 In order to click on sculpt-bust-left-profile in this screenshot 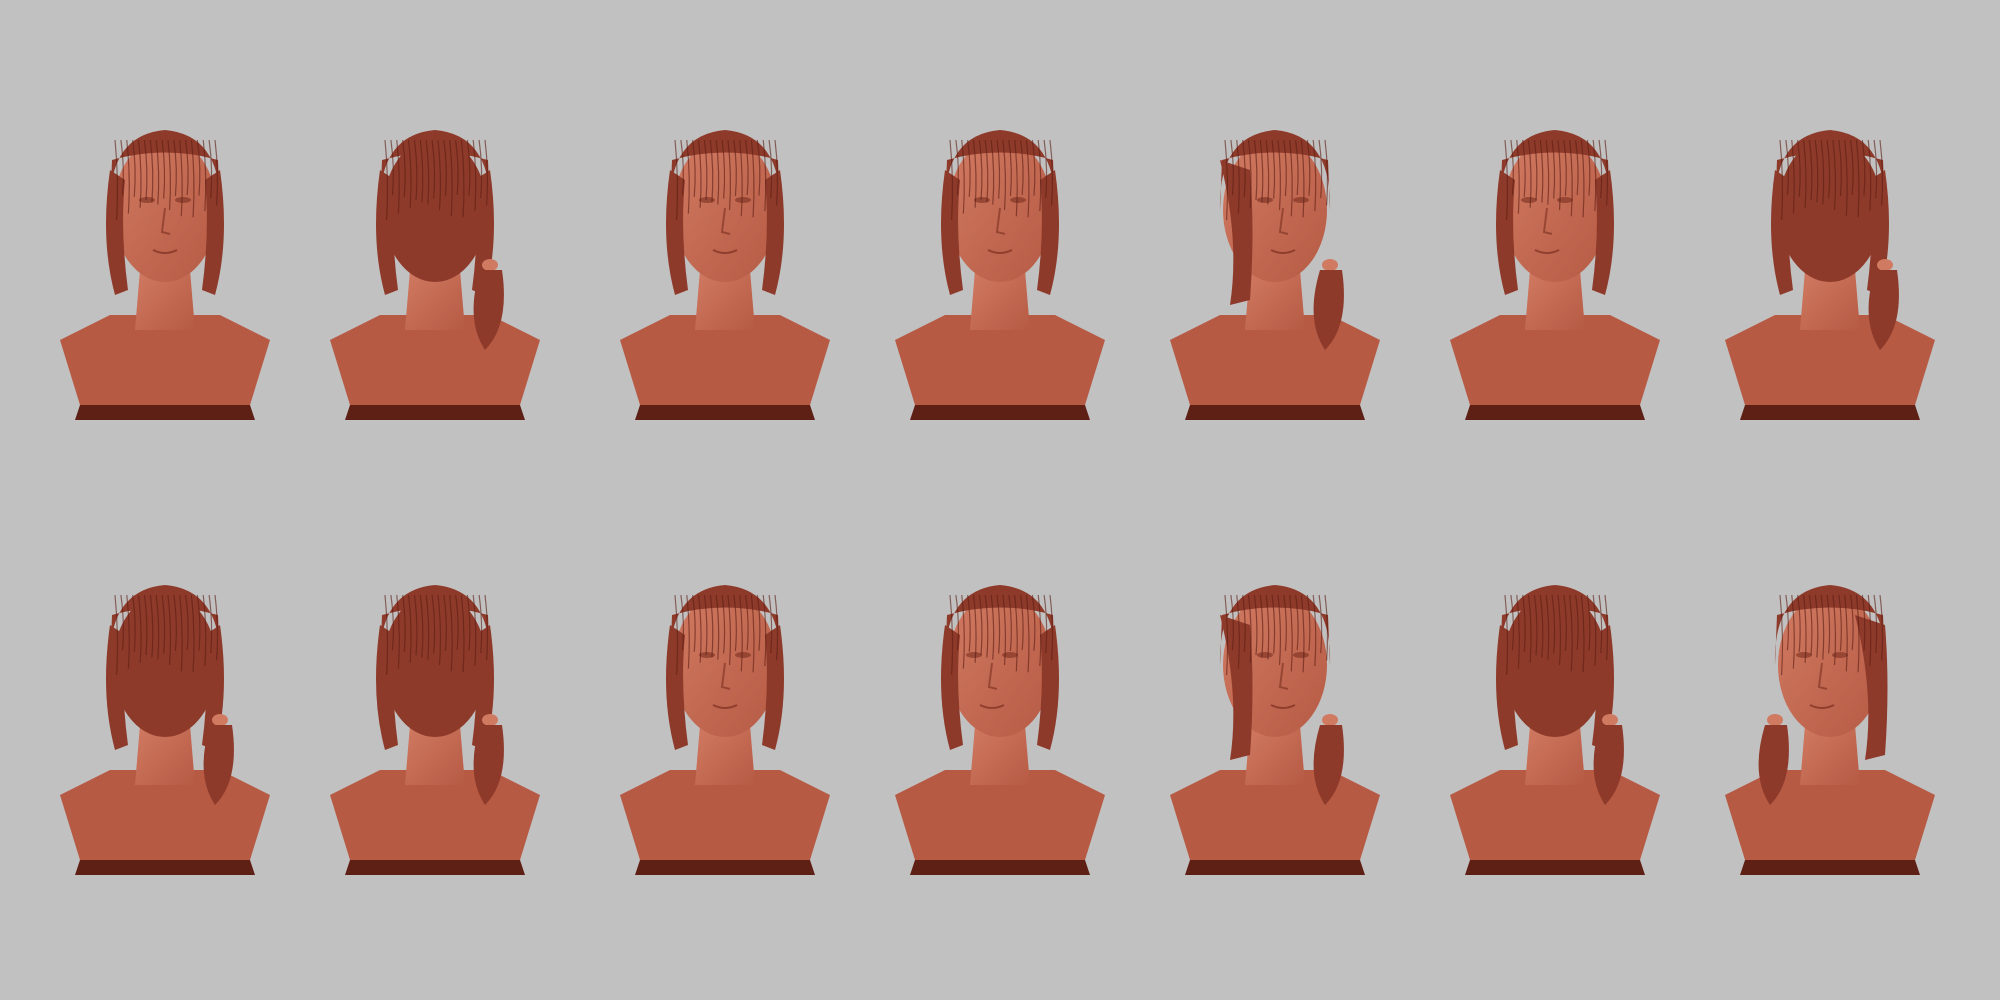, I will do `click(1830, 715)`.